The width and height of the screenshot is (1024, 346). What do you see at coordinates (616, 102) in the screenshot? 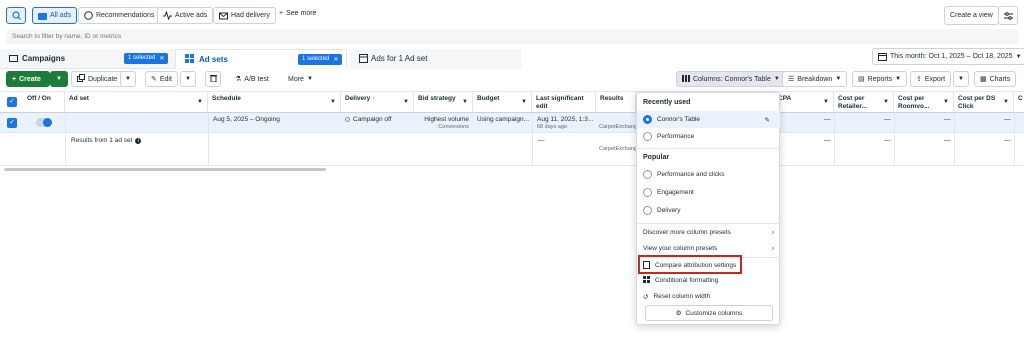
I see `column-header-results: Results` at bounding box center [616, 102].